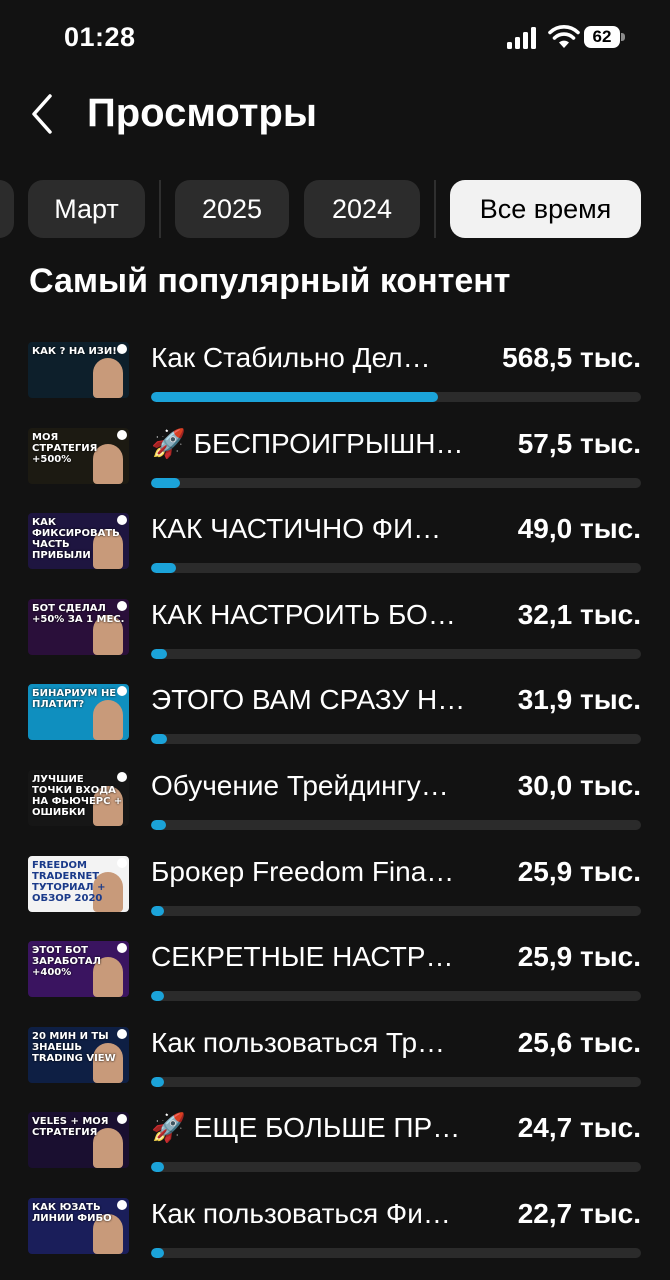  Describe the element at coordinates (66, 962) in the screenshot. I see `thumbnail-caption: ЭТОТ БОТ ЗАРАБОТАЛ +400%` at that location.